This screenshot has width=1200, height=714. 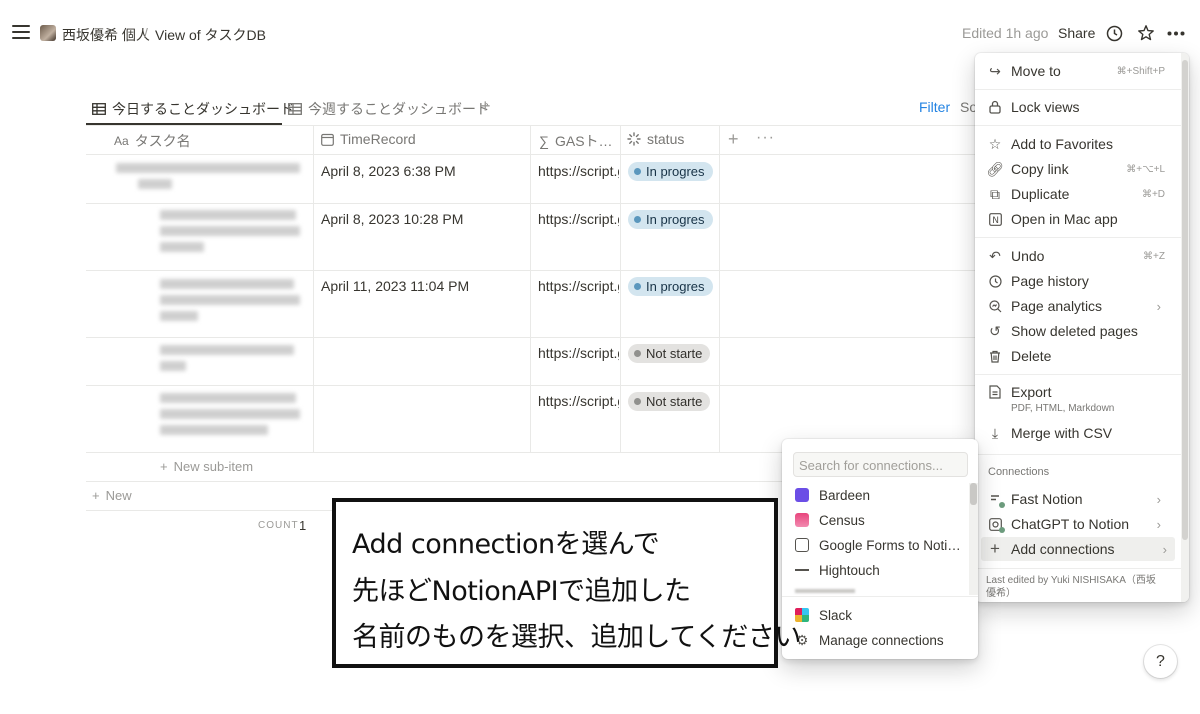 I want to click on menu-item-undo: ↶ Undo ⌘+Z, so click(x=1075, y=256).